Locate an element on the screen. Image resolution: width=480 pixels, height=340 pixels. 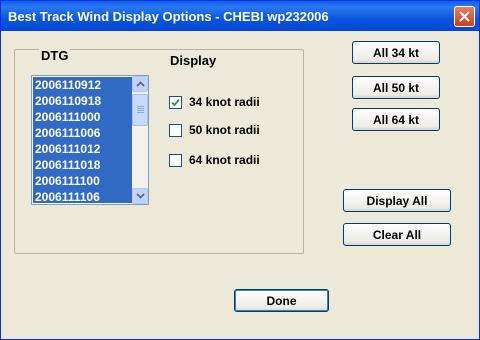
all-50-kt-button: All 50 kt is located at coordinates (396, 87).